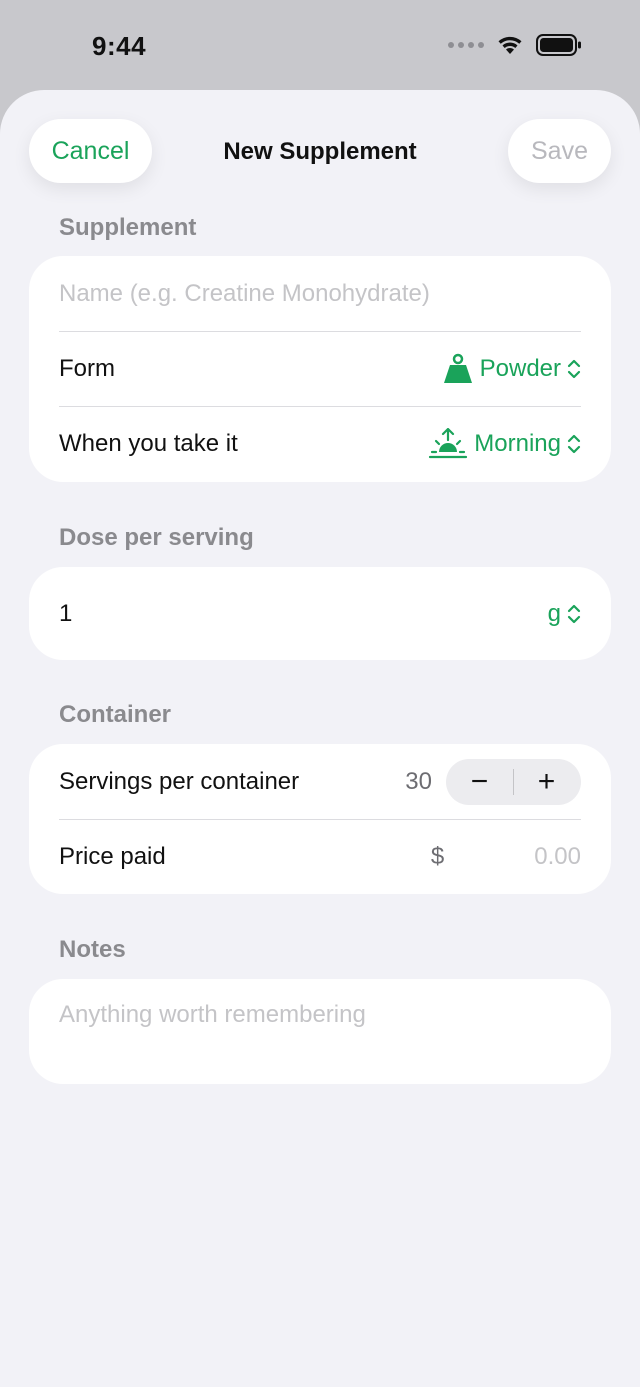  What do you see at coordinates (564, 614) in the screenshot?
I see `unit-picker: g` at bounding box center [564, 614].